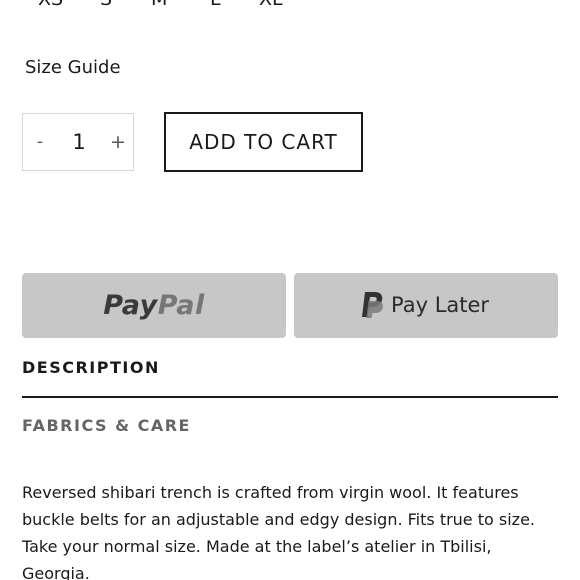 Image resolution: width=580 pixels, height=580 pixels. I want to click on pay-later-label: Pay Later, so click(440, 305).